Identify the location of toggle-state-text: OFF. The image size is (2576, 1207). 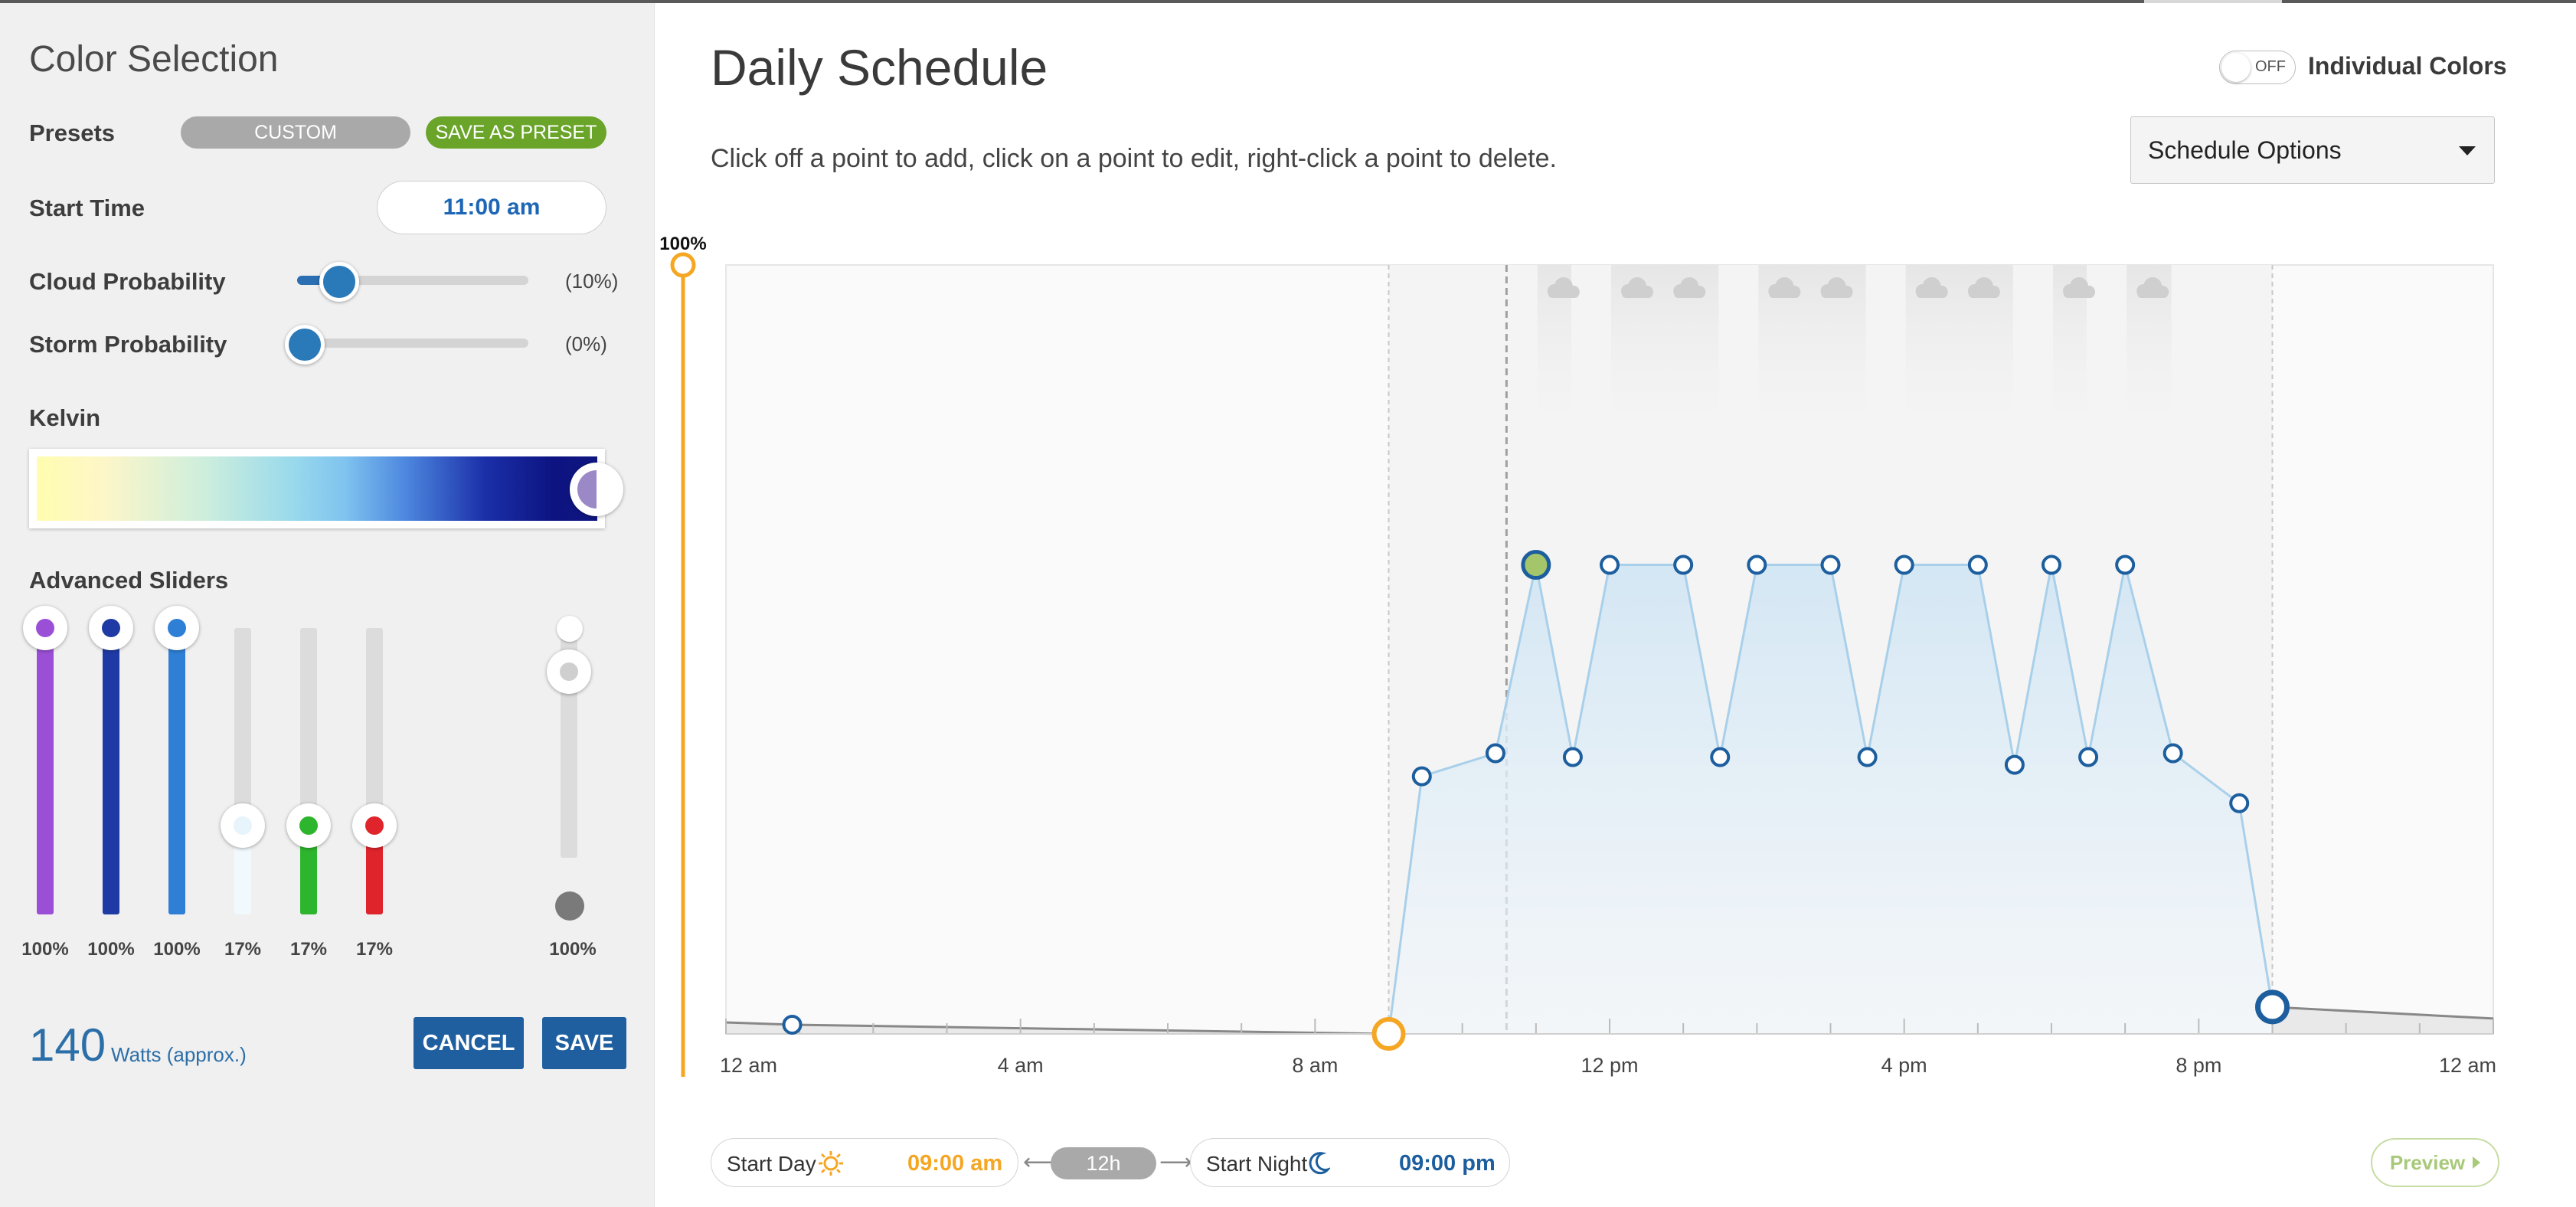
(2270, 66).